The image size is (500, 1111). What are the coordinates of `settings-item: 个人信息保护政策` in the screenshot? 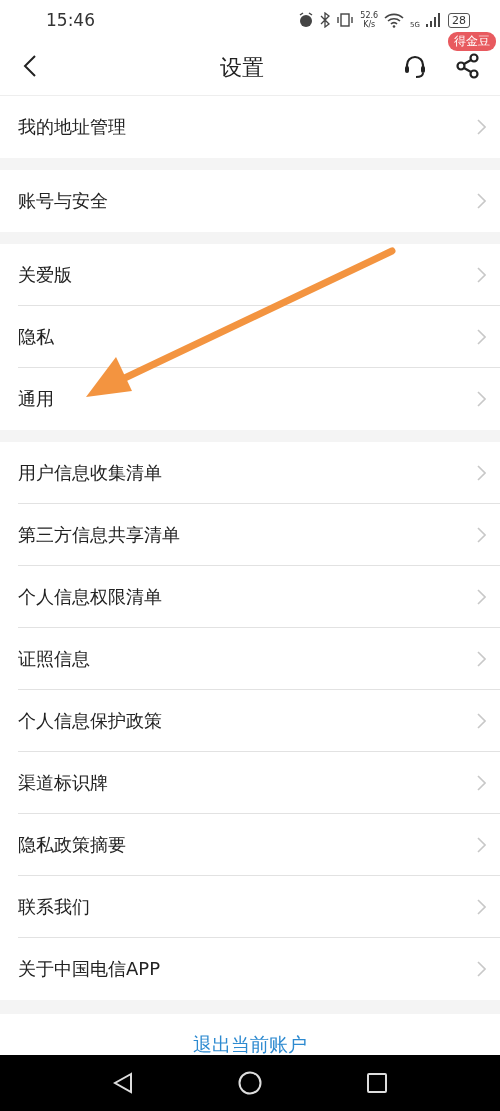 It's located at (259, 721).